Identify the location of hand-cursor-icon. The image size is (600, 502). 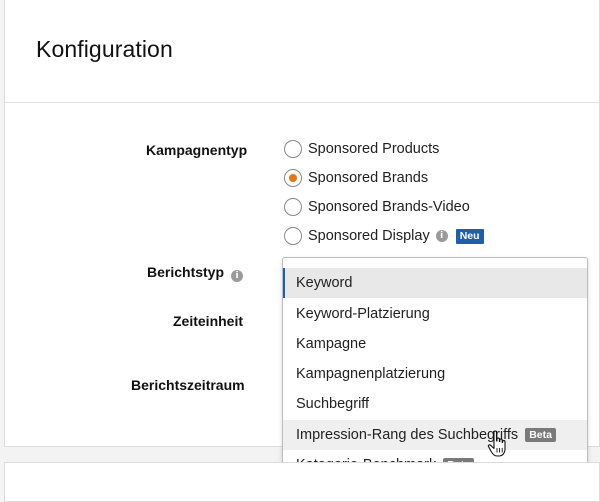
(496, 443).